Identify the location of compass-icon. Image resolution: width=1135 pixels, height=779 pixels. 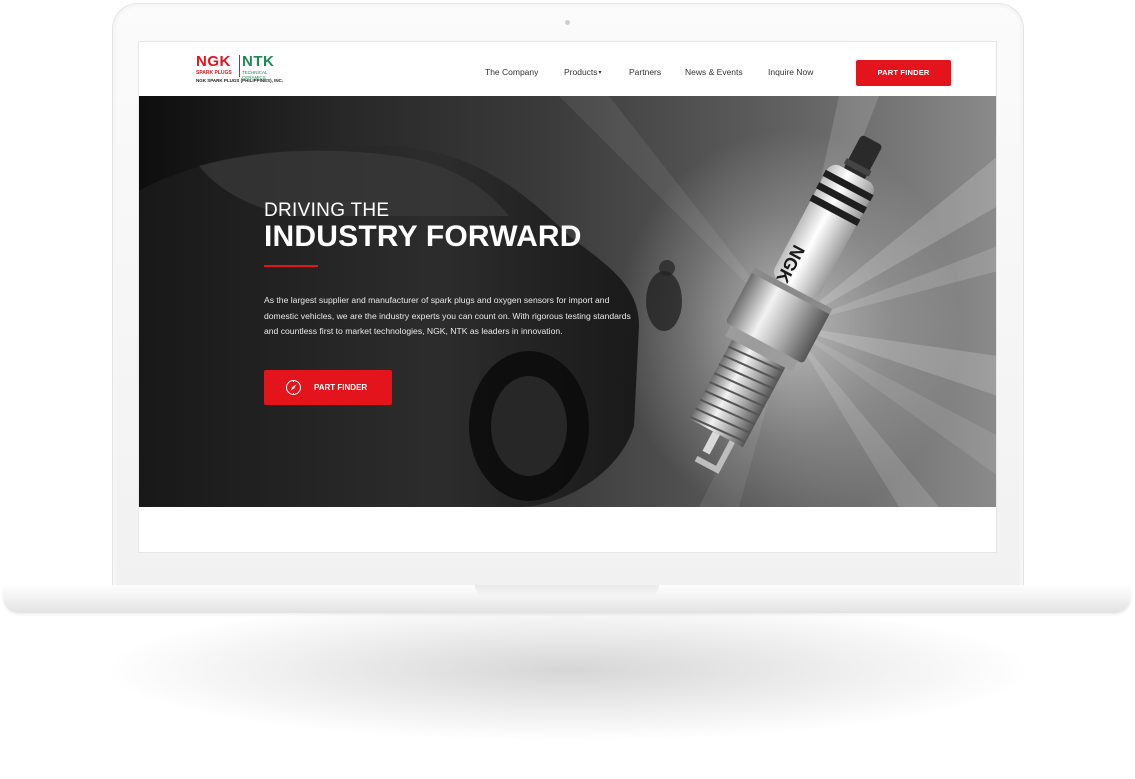
(293, 387).